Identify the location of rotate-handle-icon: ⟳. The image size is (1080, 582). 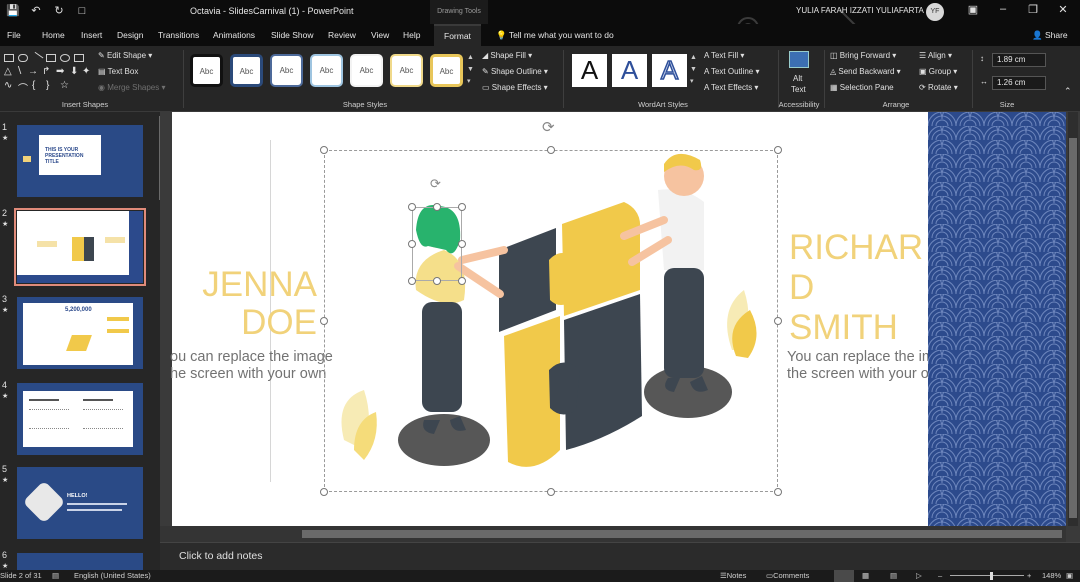
(548, 127).